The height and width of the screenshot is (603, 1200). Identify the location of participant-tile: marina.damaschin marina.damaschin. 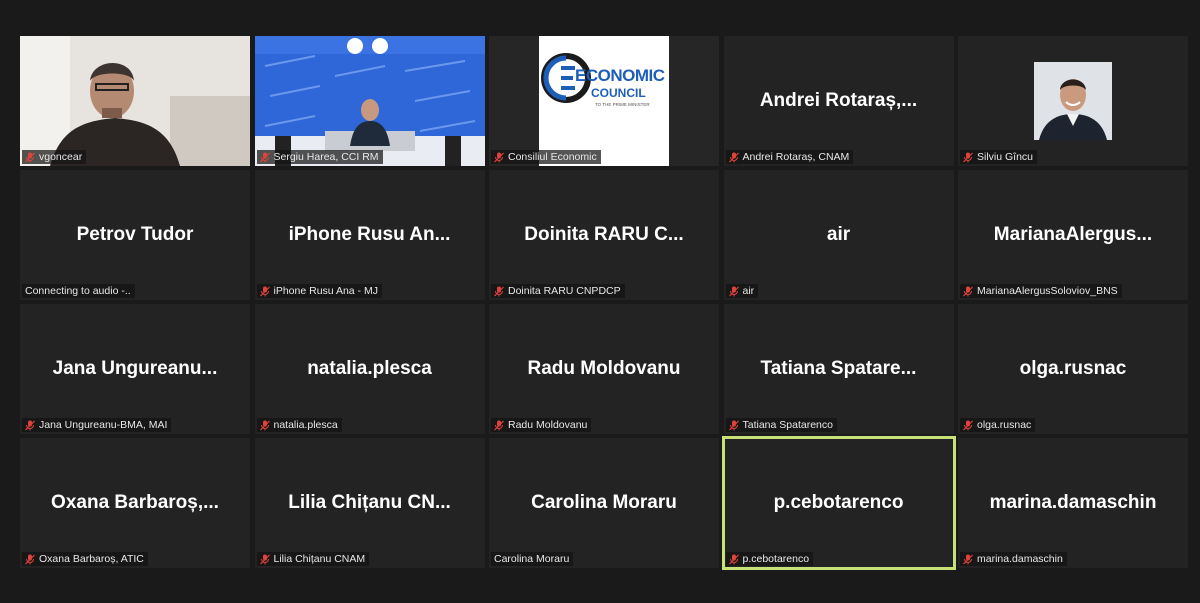
(1073, 503).